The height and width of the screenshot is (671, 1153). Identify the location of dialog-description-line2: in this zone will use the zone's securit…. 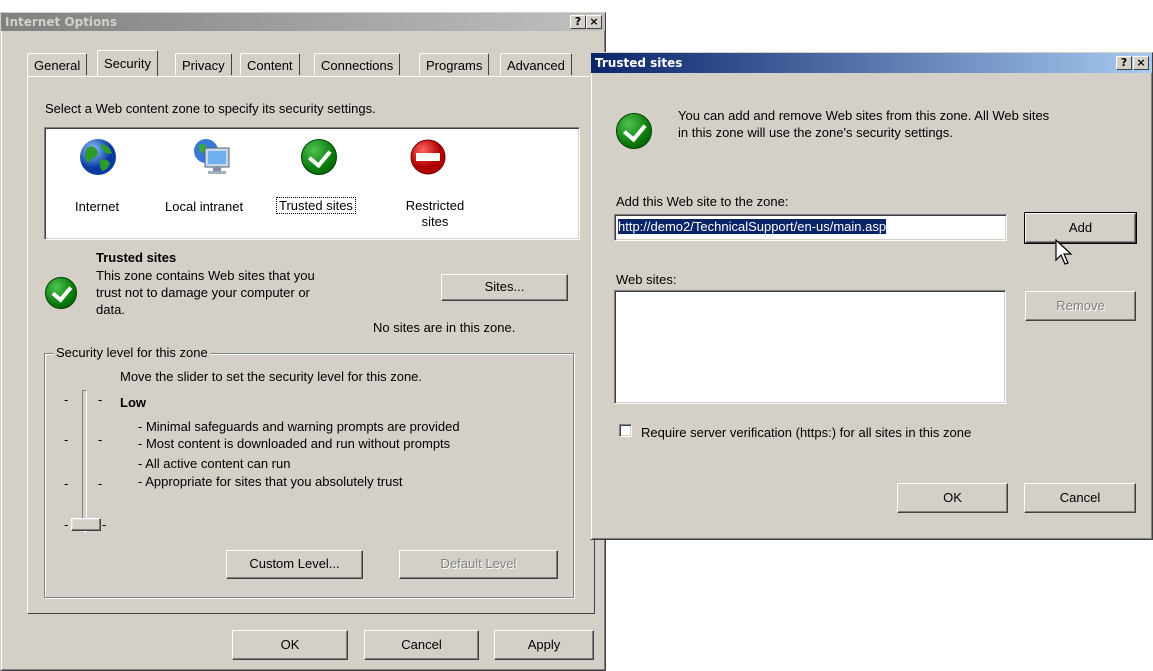
(815, 132).